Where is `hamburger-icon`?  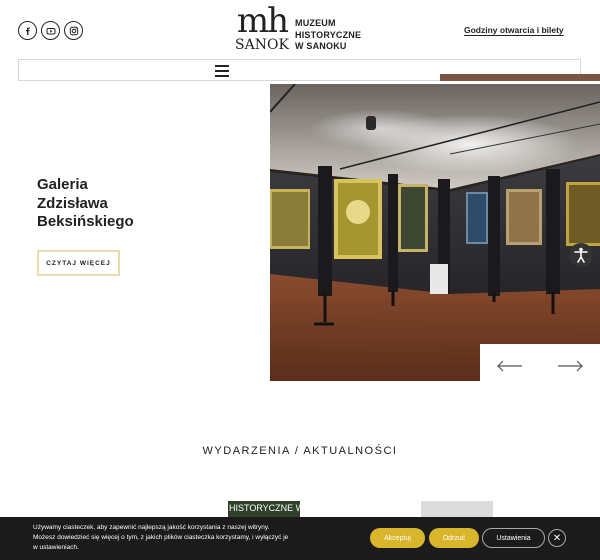 hamburger-icon is located at coordinates (222, 71).